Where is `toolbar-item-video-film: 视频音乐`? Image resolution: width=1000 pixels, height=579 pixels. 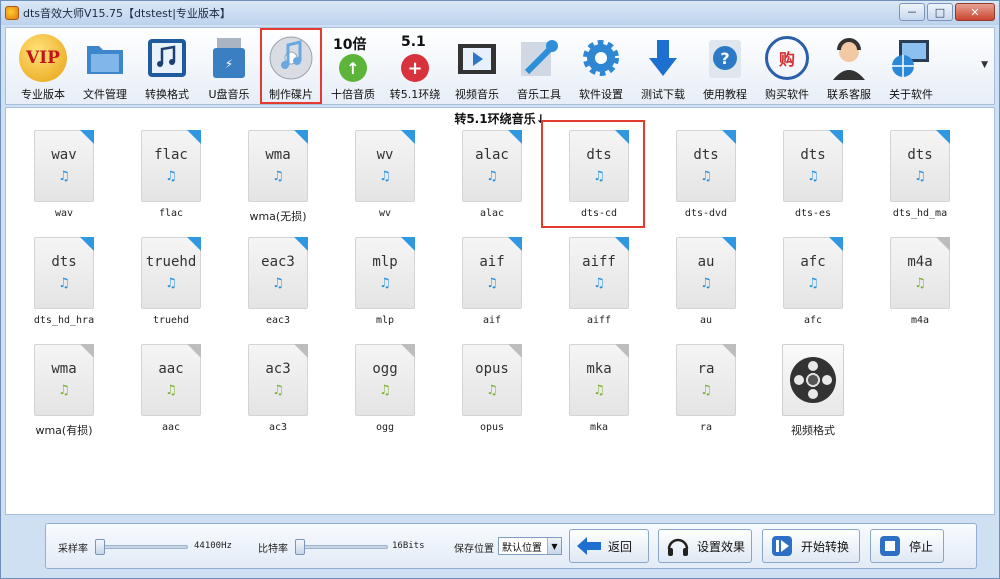
toolbar-item-video-film: 视频音乐 is located at coordinates (477, 66).